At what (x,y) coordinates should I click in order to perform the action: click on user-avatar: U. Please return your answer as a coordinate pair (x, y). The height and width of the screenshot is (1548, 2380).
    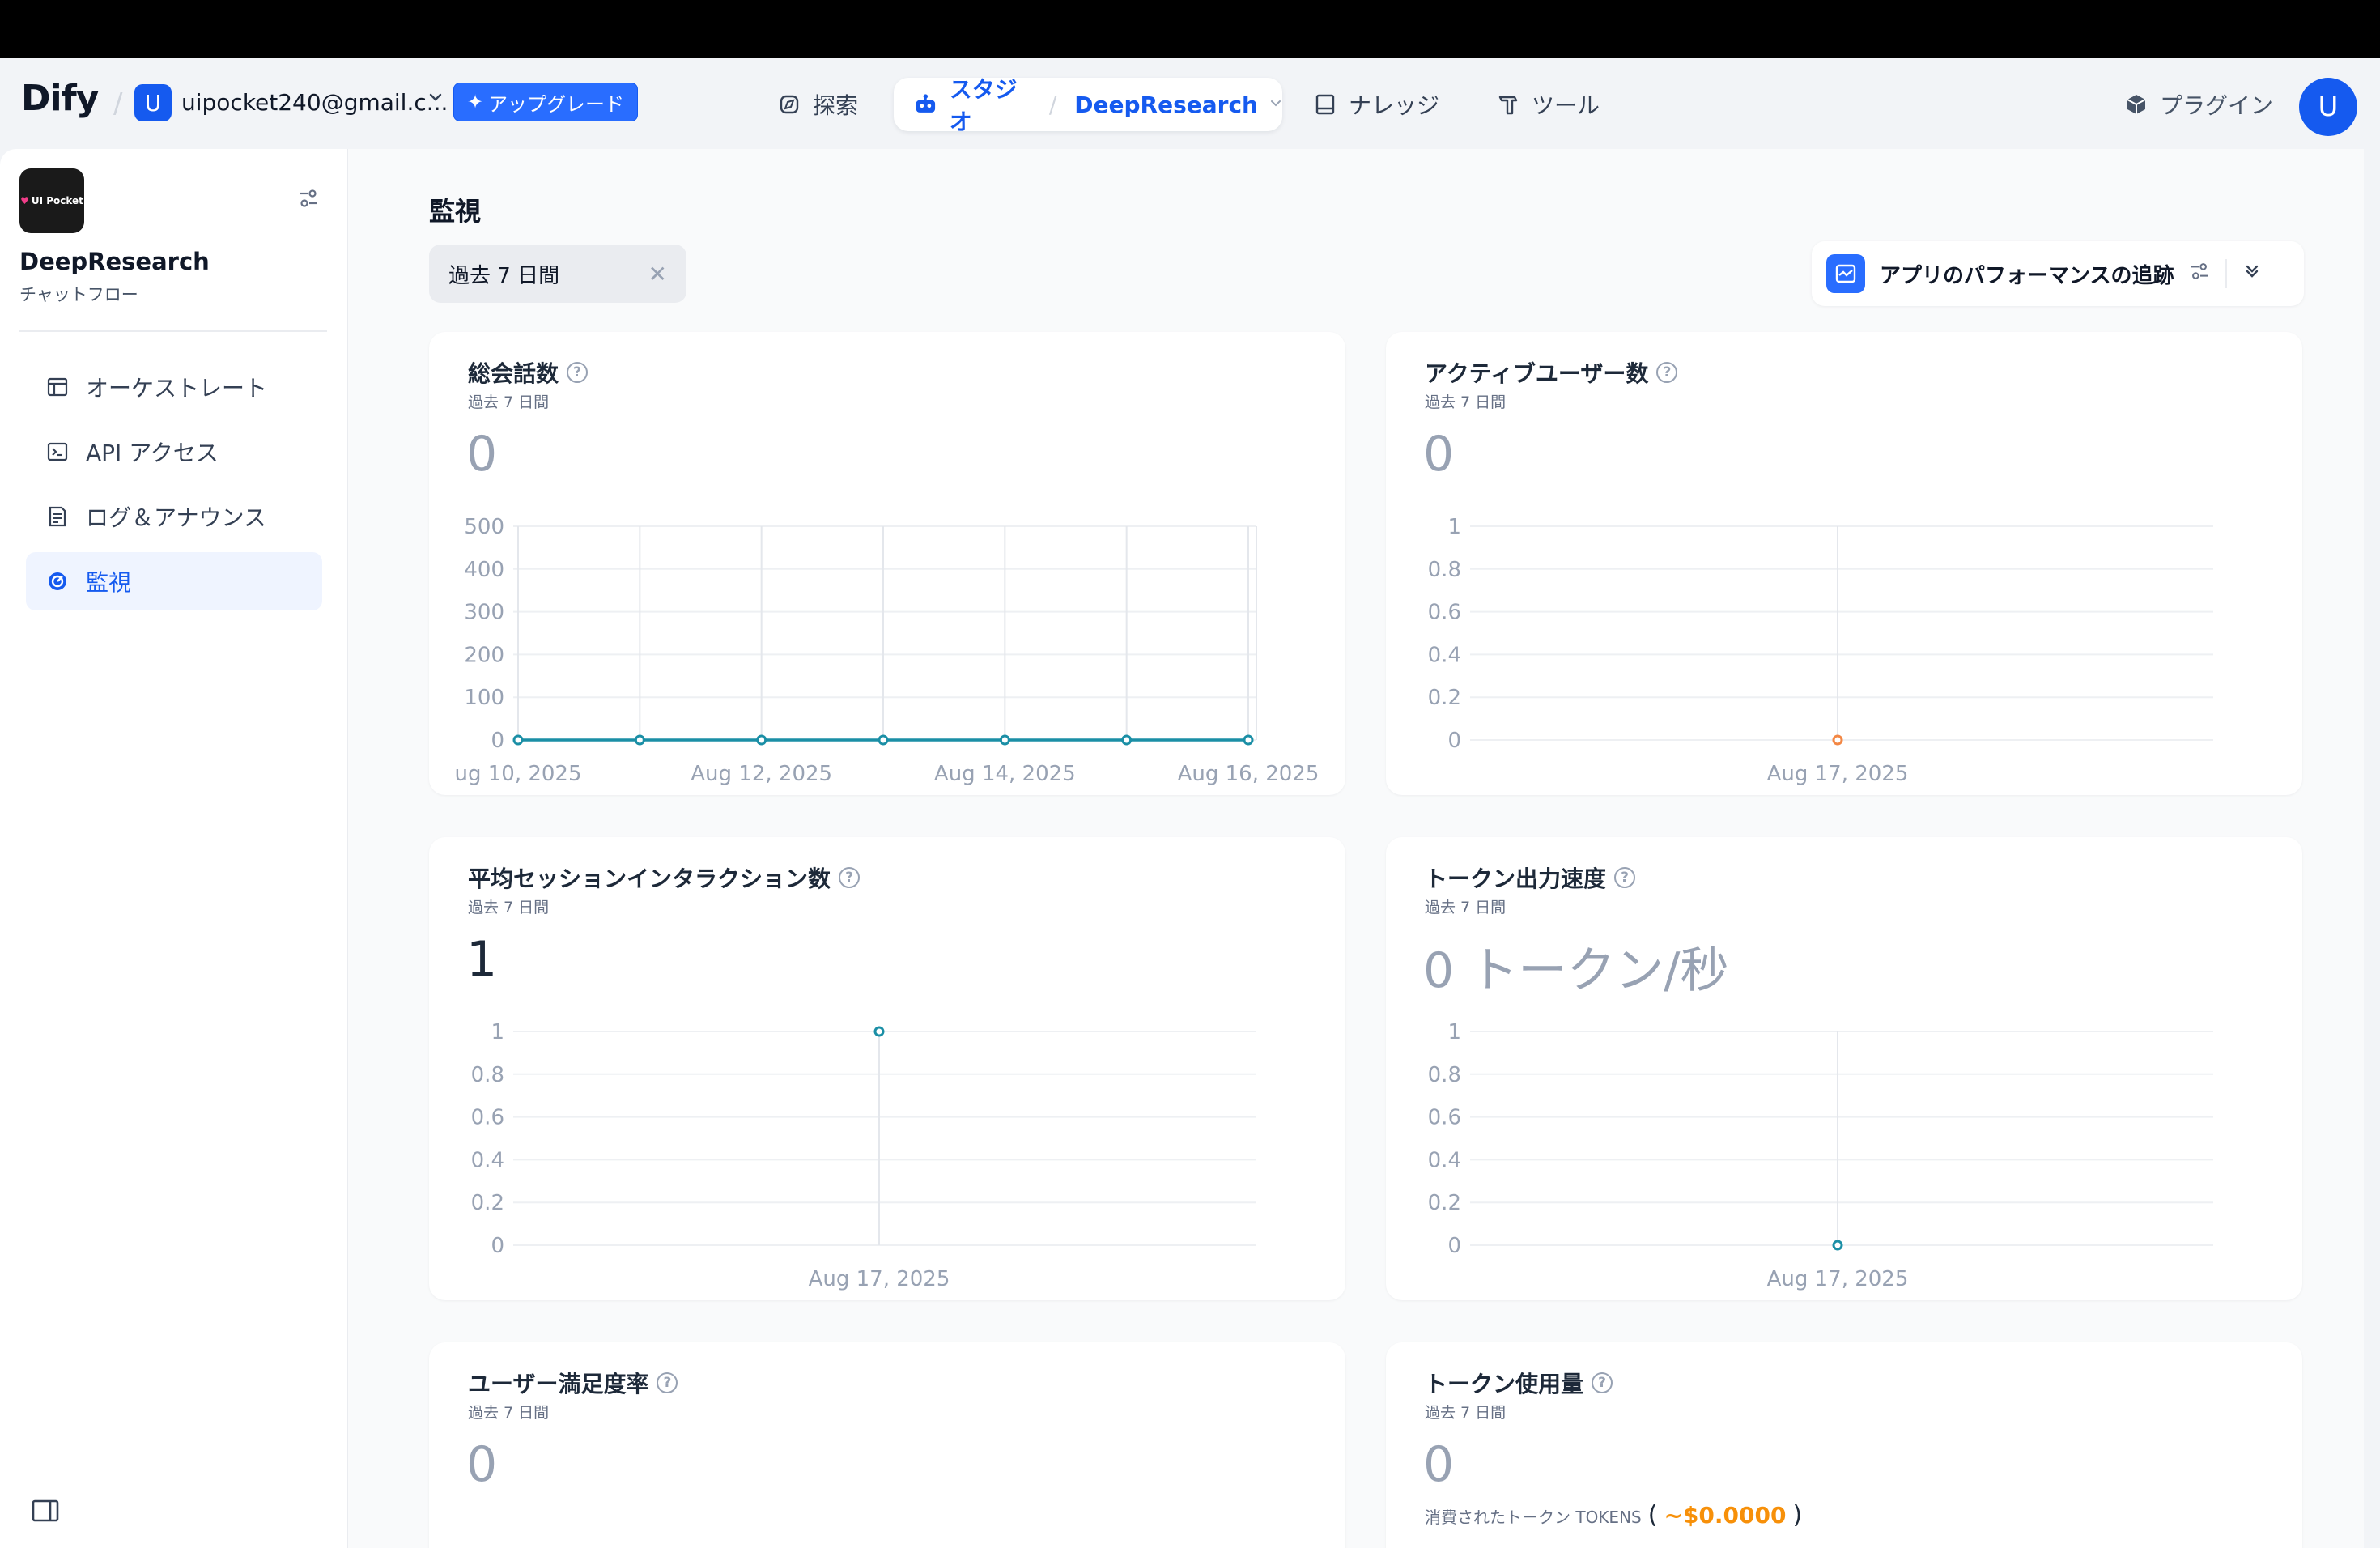
    Looking at the image, I should click on (2328, 107).